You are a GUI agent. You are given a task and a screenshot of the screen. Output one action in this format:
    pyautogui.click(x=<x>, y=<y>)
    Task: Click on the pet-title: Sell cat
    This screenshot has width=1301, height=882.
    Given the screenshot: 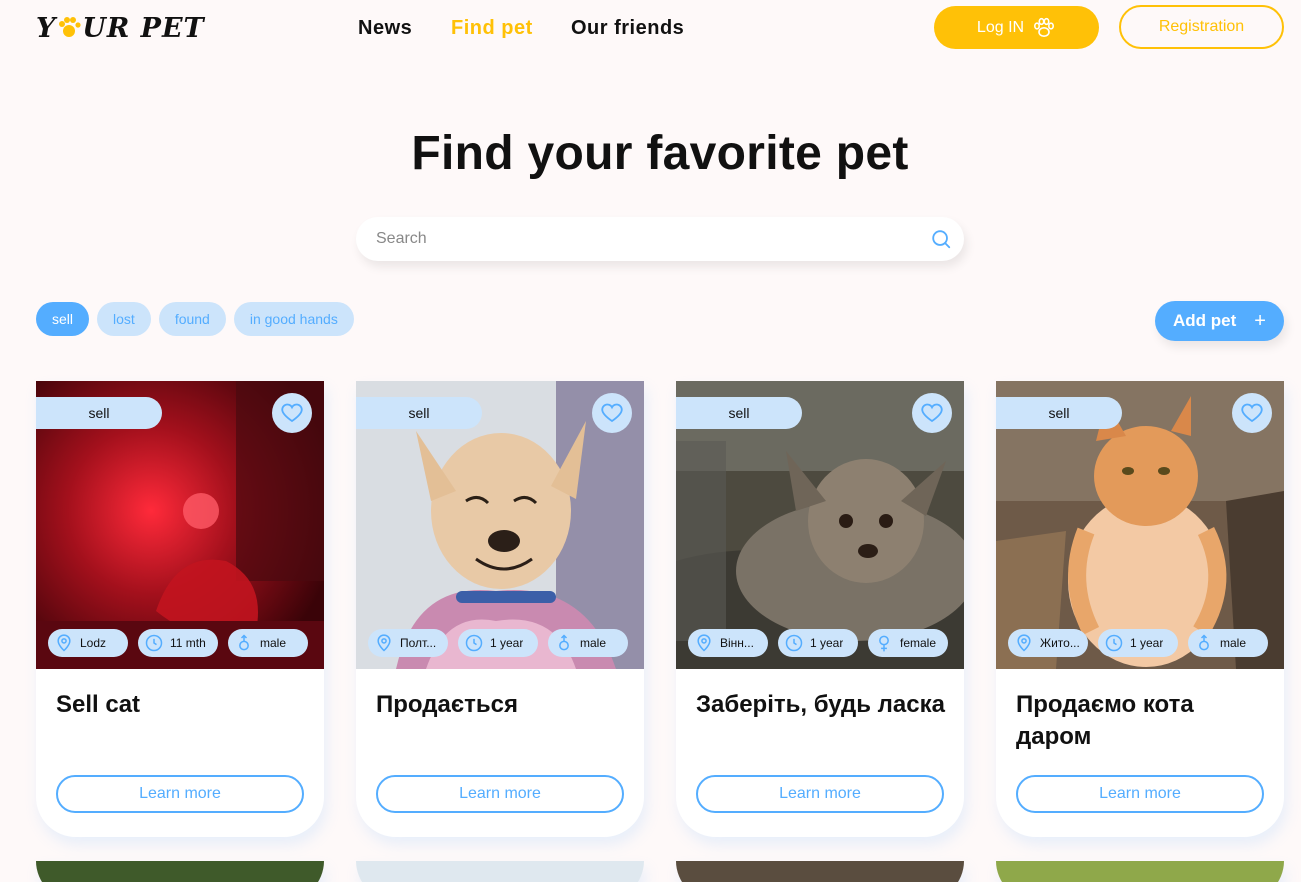 What is the action you would take?
    pyautogui.click(x=98, y=704)
    